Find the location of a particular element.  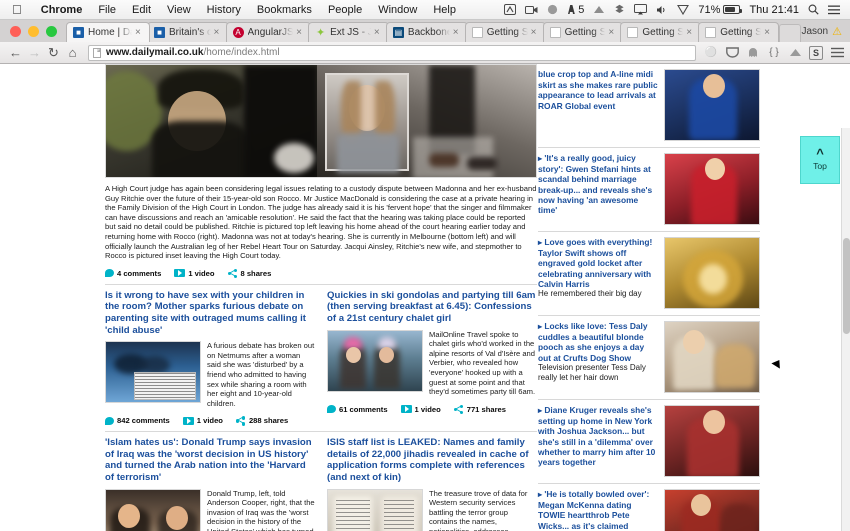

browser-tab-2: A AngularJS — × is located at coordinates (268, 32).